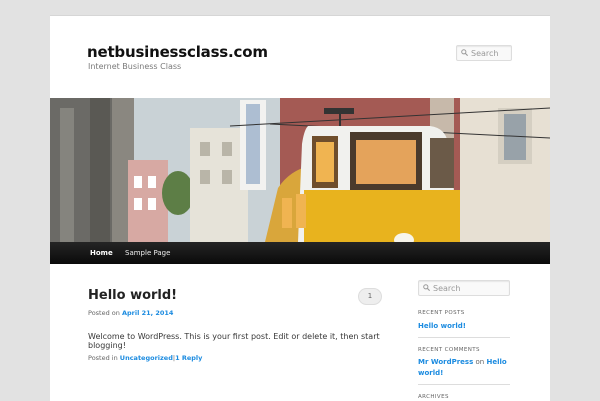 This screenshot has width=600, height=401. I want to click on main-navigation: Home Sample Page, so click(300, 253).